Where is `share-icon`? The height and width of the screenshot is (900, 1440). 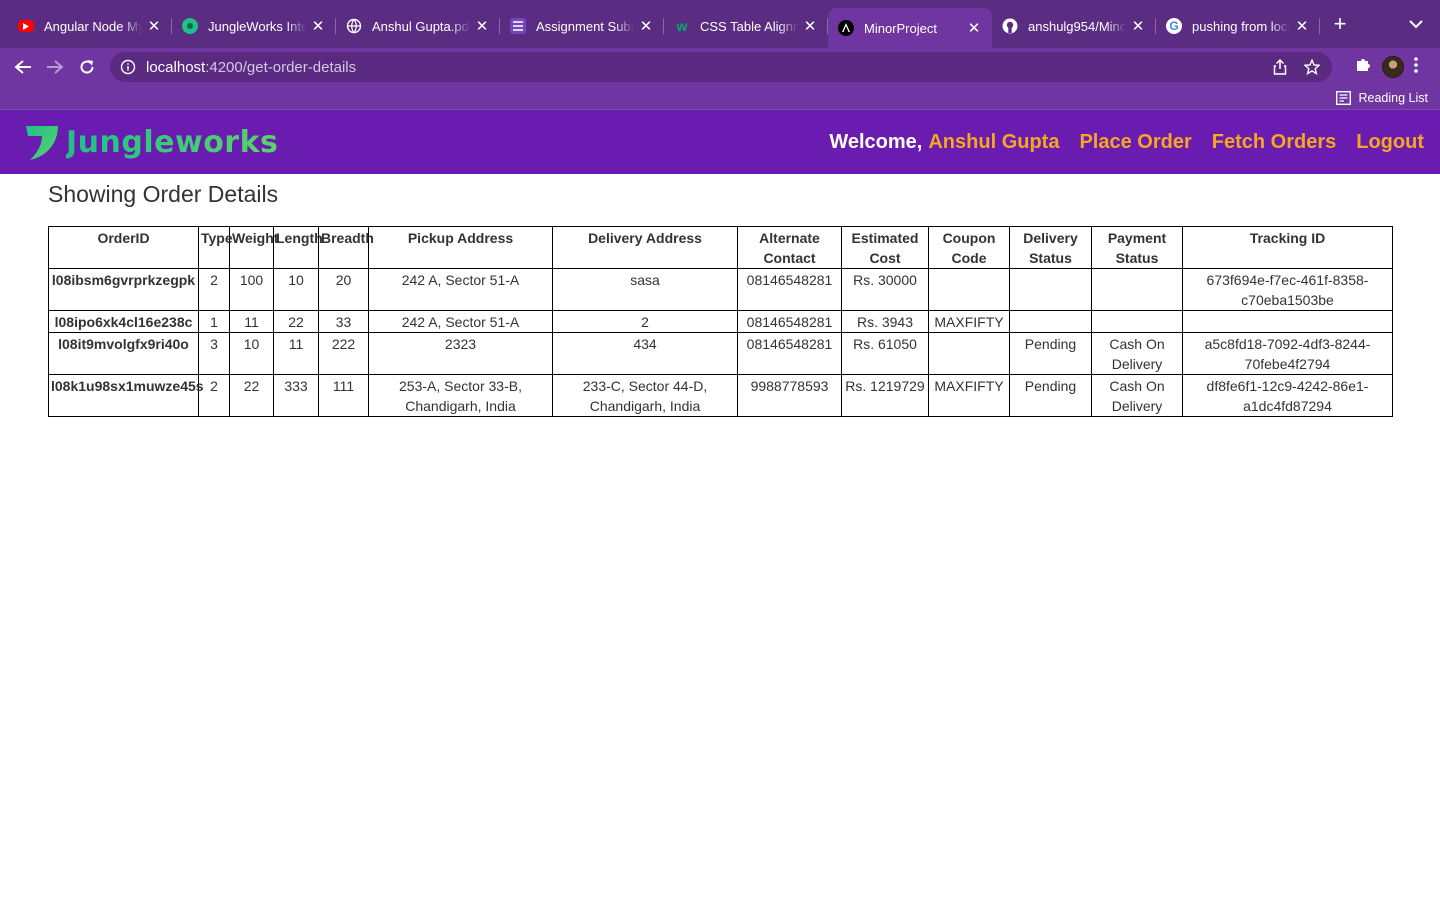
share-icon is located at coordinates (1280, 67).